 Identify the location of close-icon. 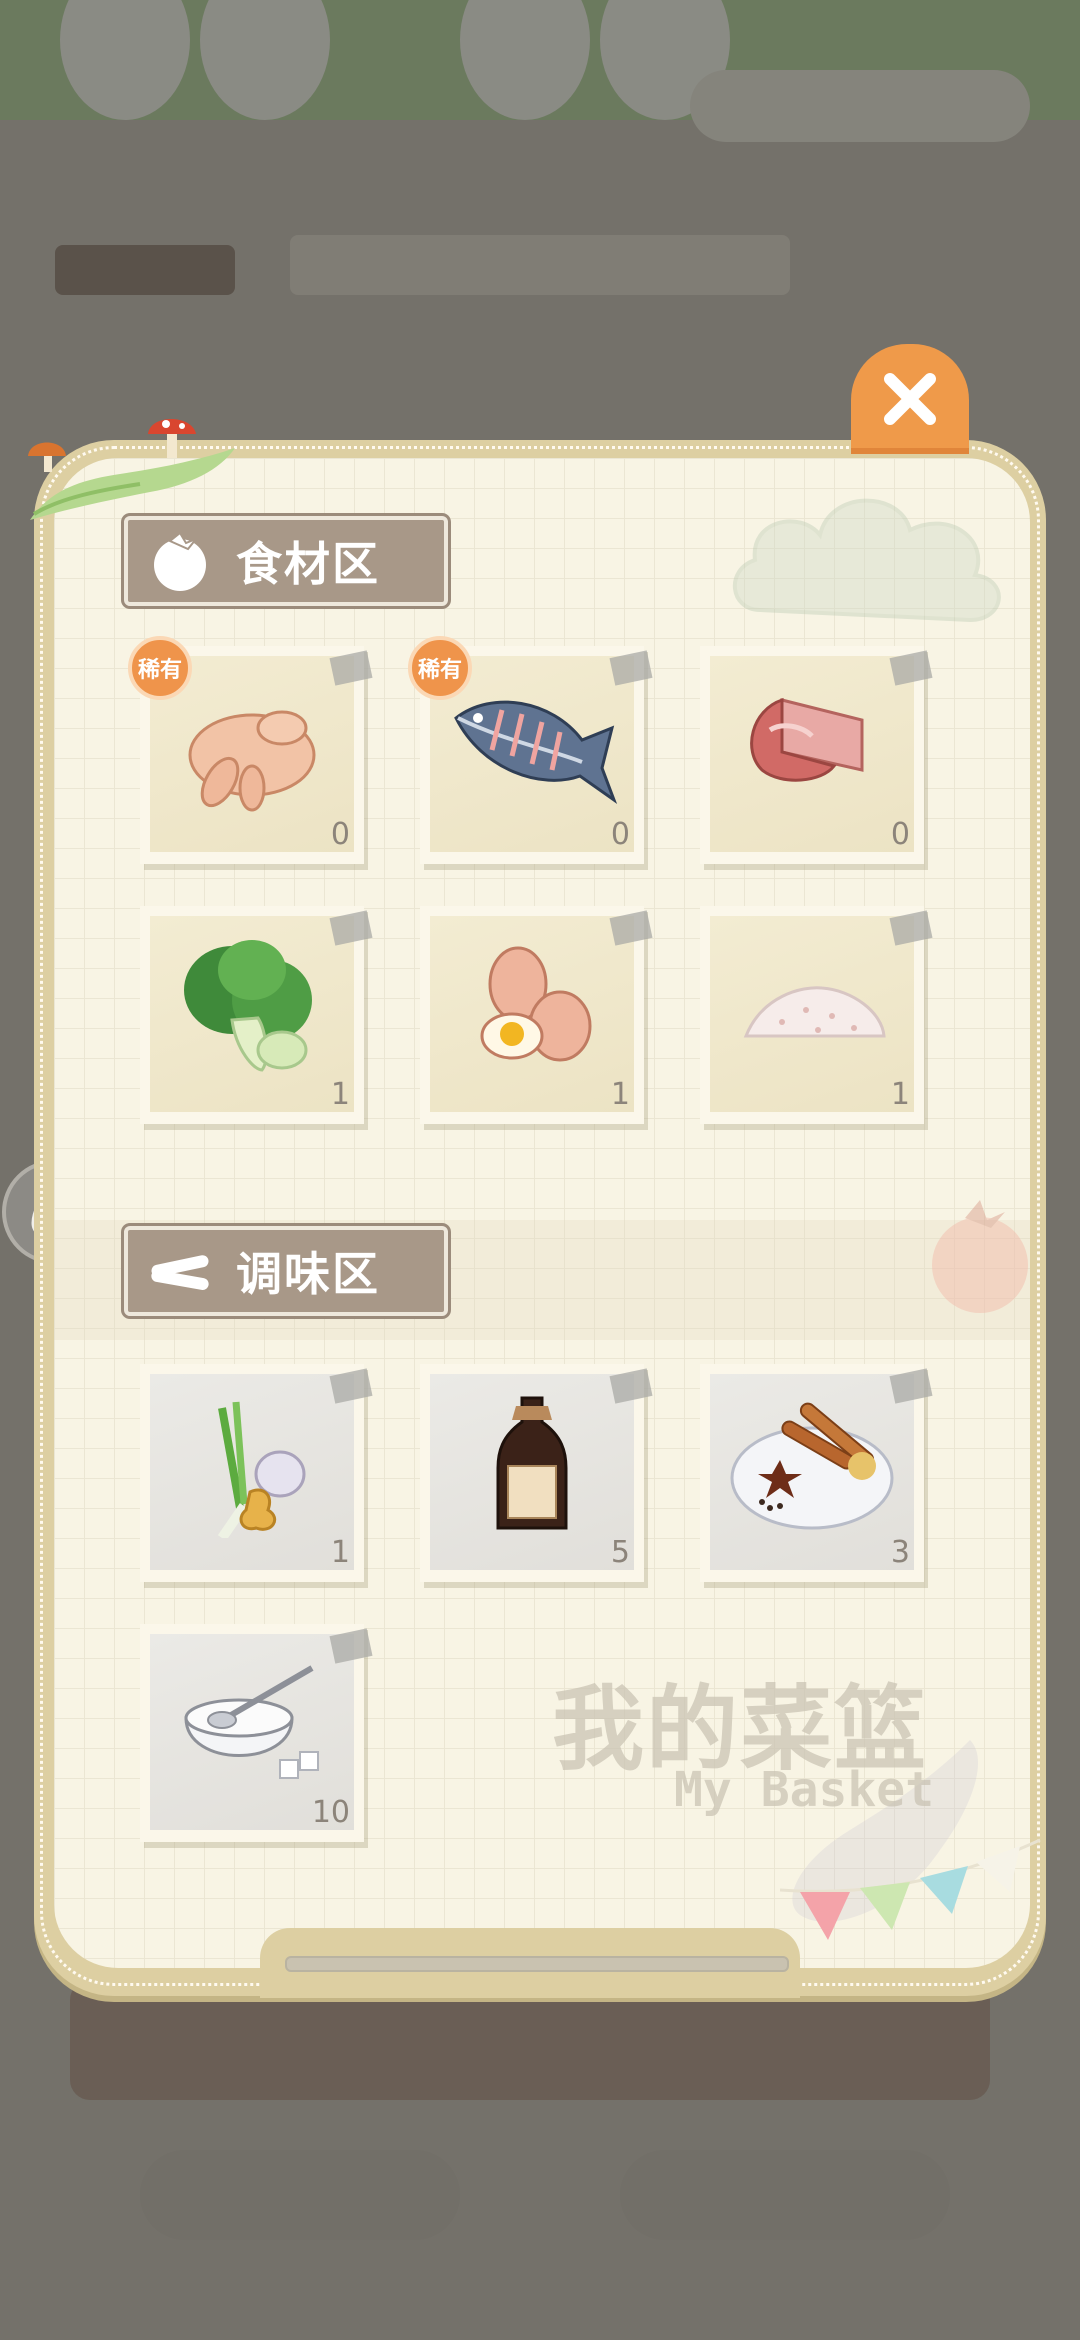
(910, 399).